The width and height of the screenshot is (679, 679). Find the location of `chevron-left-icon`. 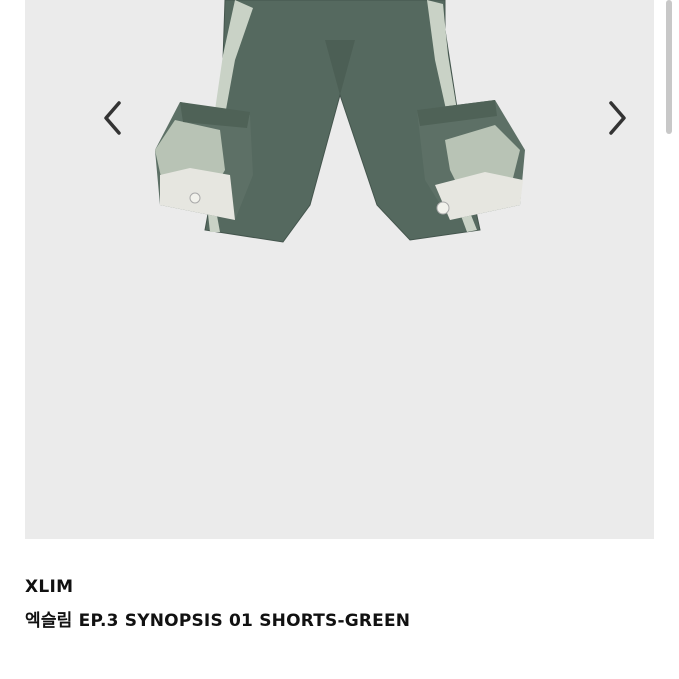

chevron-left-icon is located at coordinates (112, 118).